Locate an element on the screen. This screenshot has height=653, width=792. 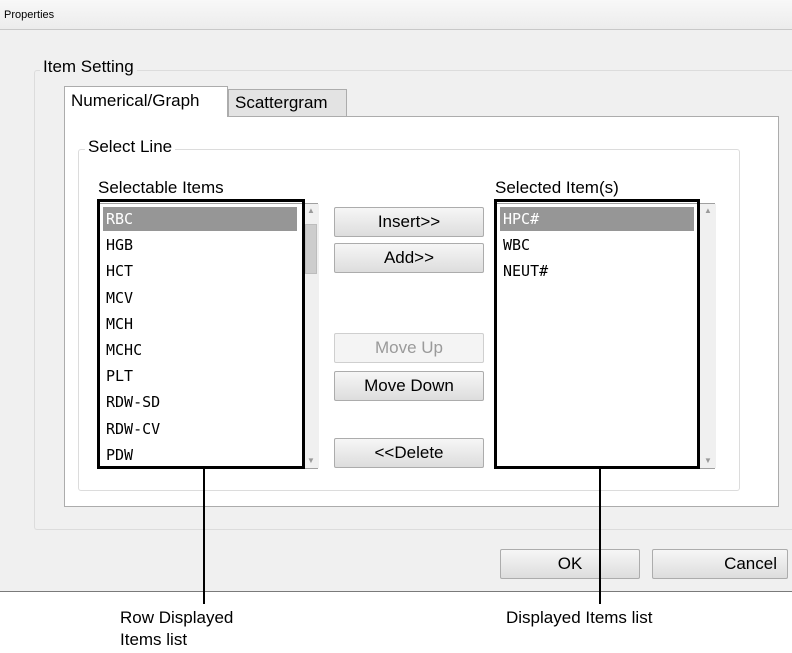
list-item: HPC# is located at coordinates (597, 219).